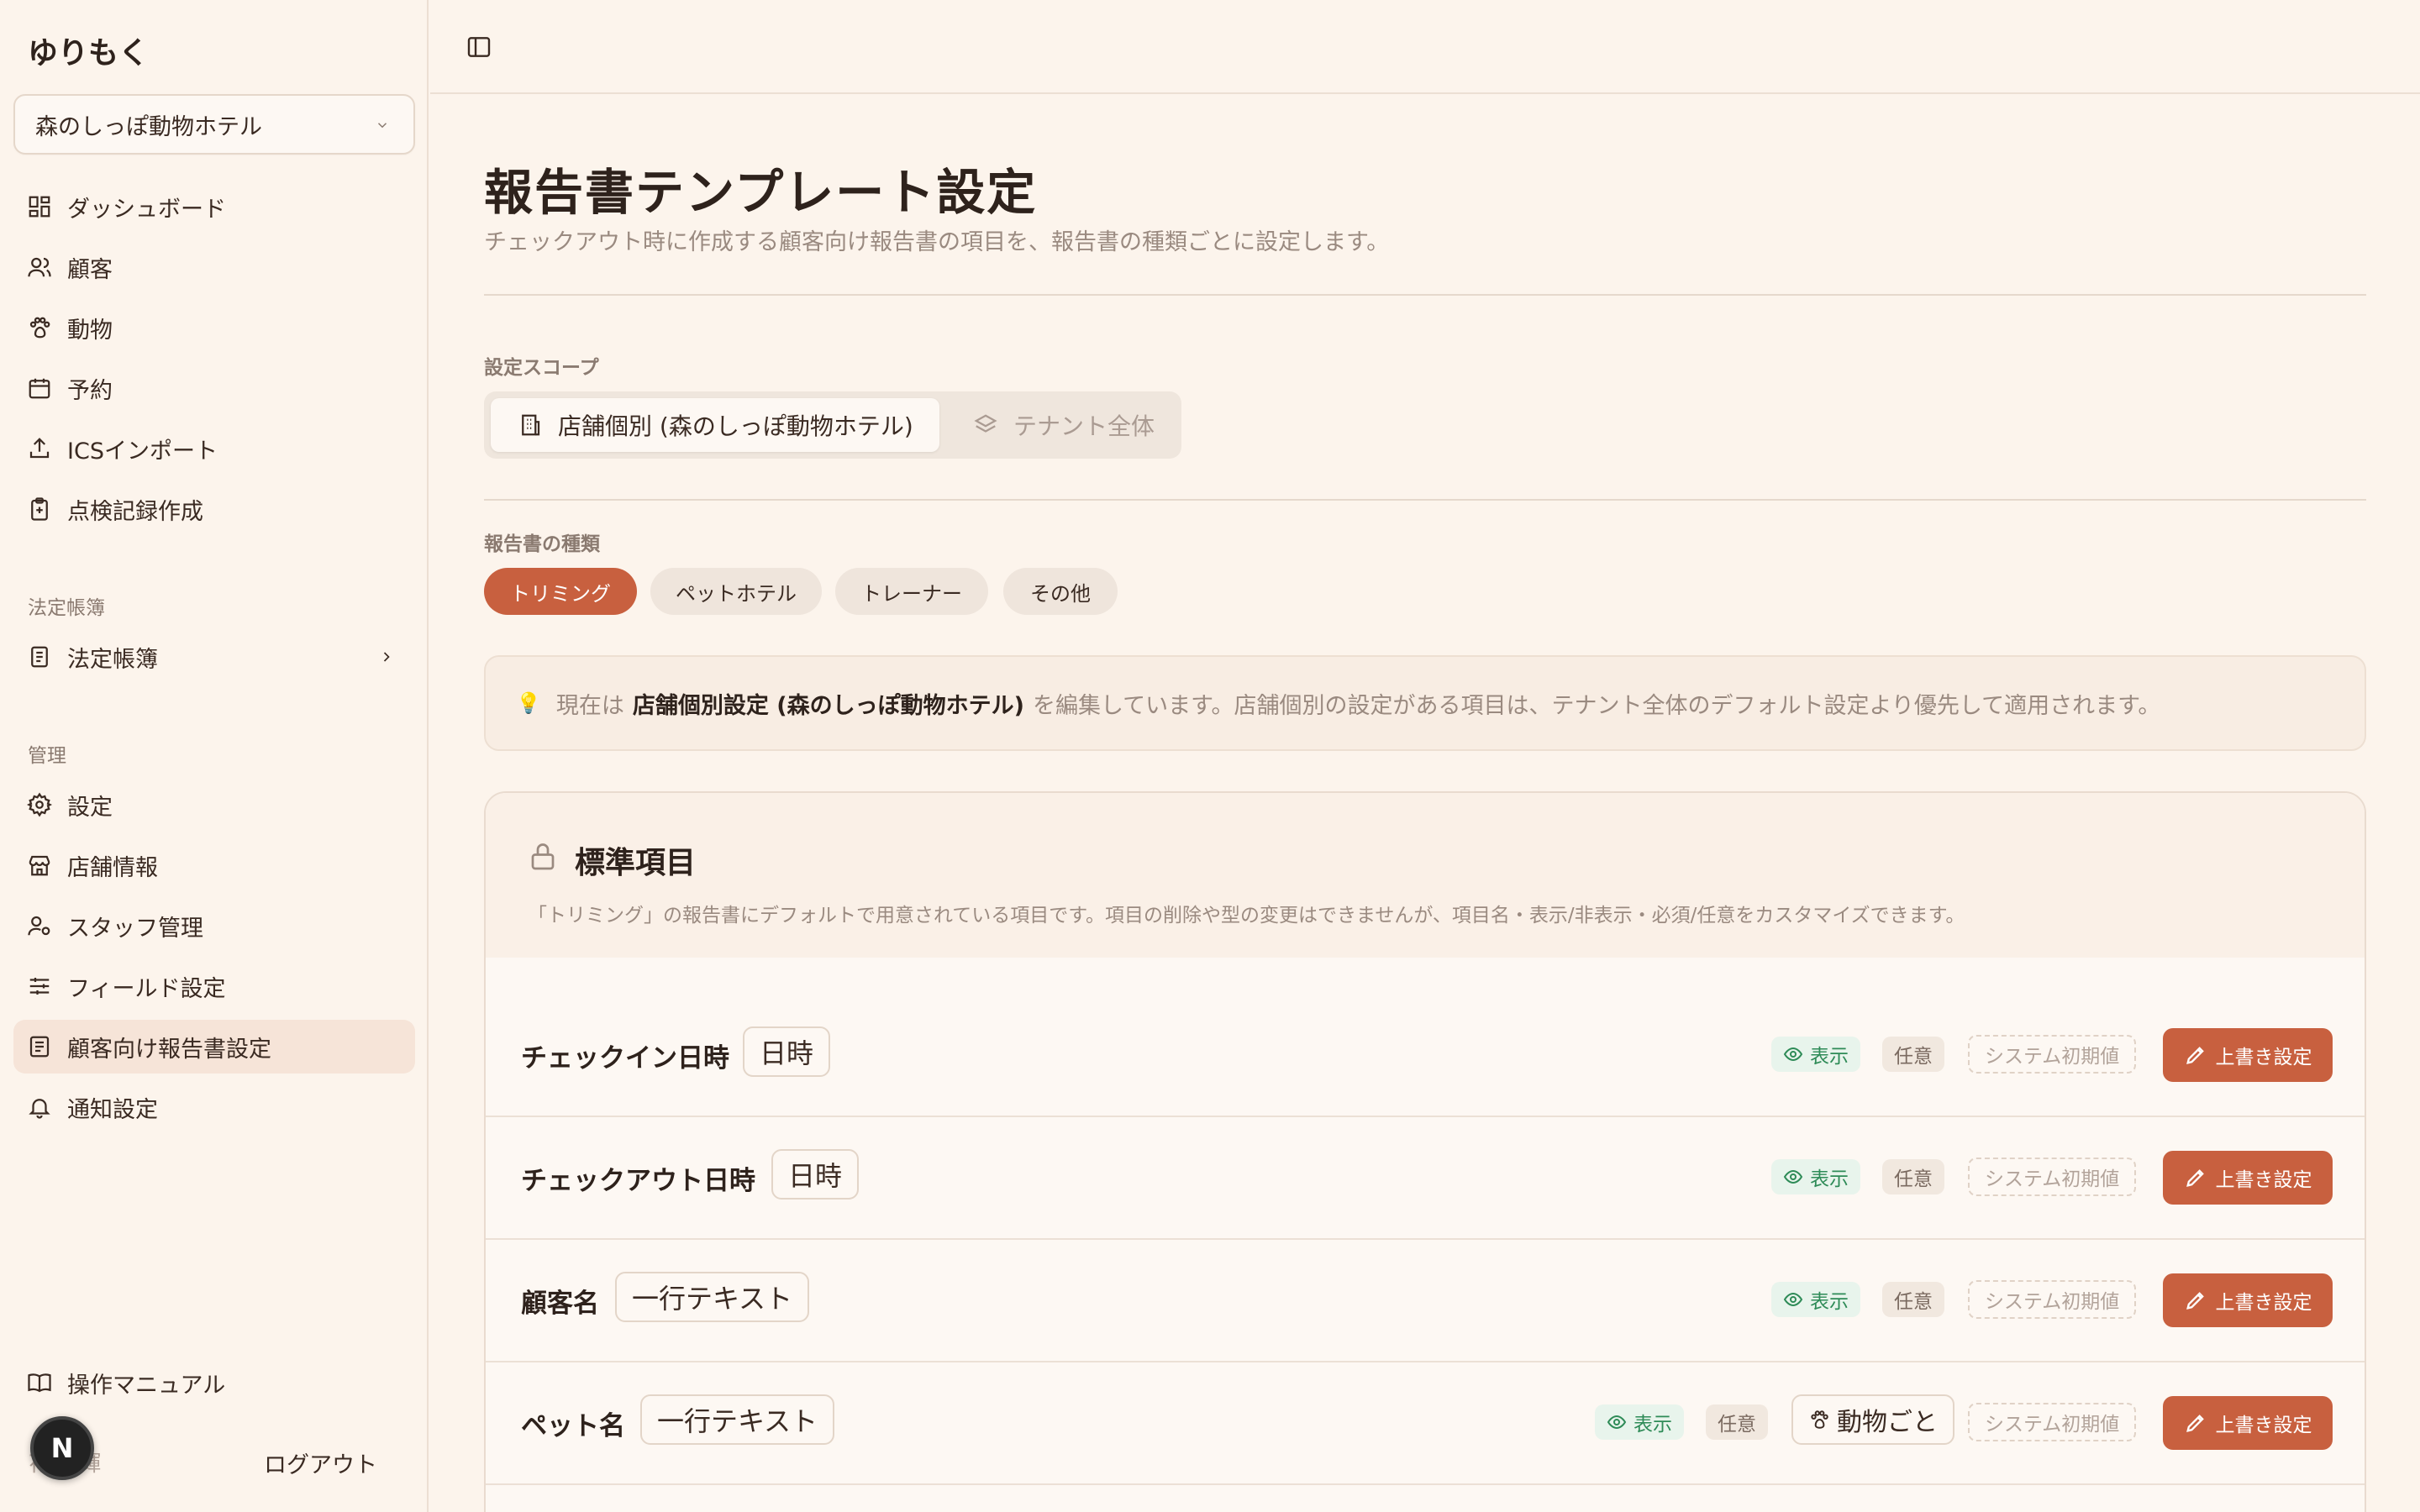 This screenshot has width=2420, height=1512. What do you see at coordinates (90, 330) in the screenshot?
I see `nav-label: 動物` at bounding box center [90, 330].